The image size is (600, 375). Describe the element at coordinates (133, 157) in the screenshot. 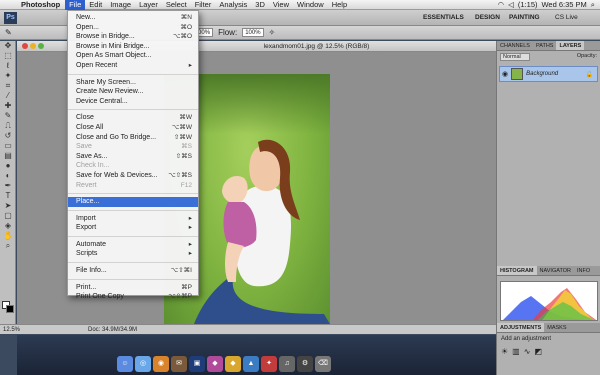

I see `file-menu-item: Save As... ⇧⌘S` at that location.